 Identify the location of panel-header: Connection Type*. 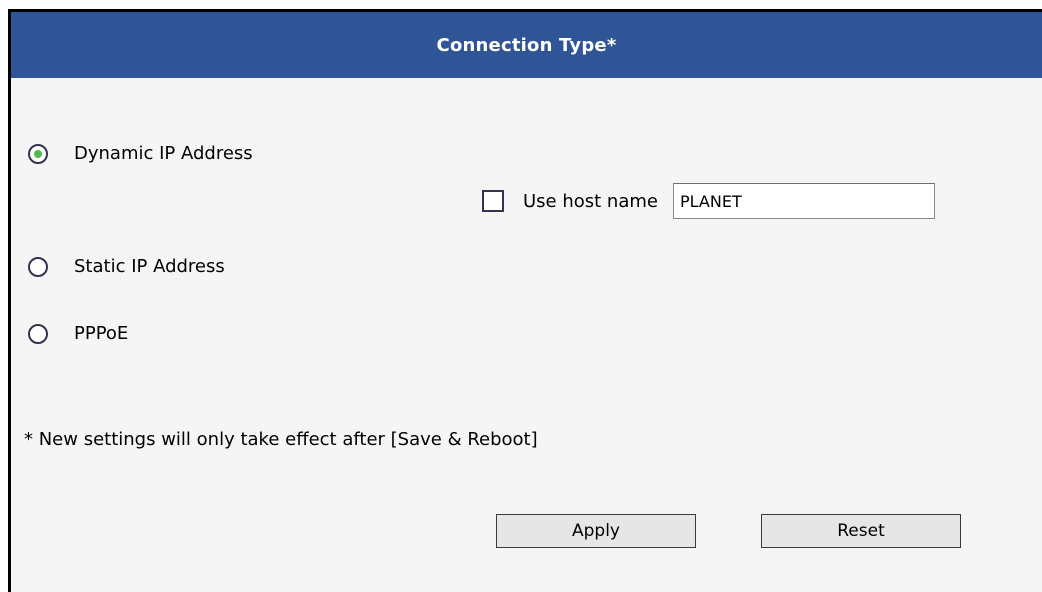
(526, 45).